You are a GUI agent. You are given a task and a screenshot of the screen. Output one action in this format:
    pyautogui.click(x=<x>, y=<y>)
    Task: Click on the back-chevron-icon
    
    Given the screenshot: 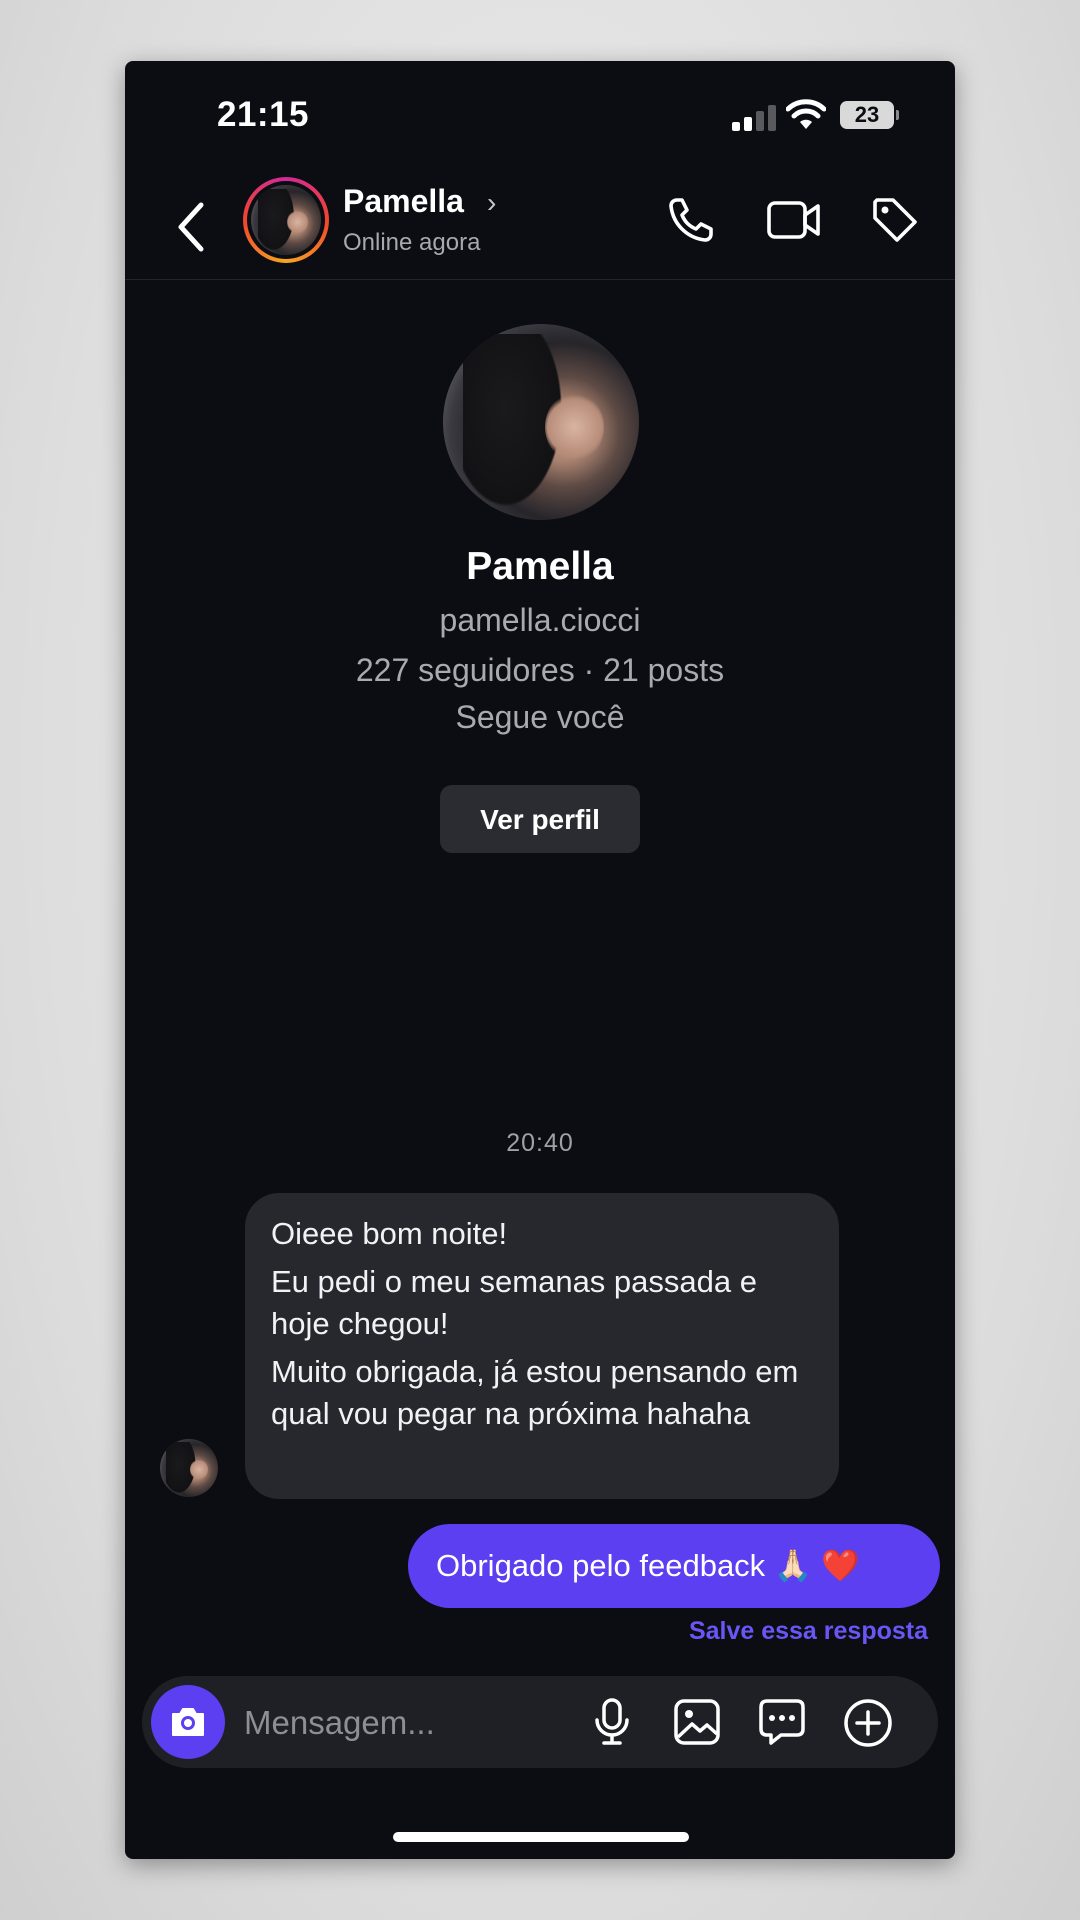 What is the action you would take?
    pyautogui.click(x=191, y=227)
    